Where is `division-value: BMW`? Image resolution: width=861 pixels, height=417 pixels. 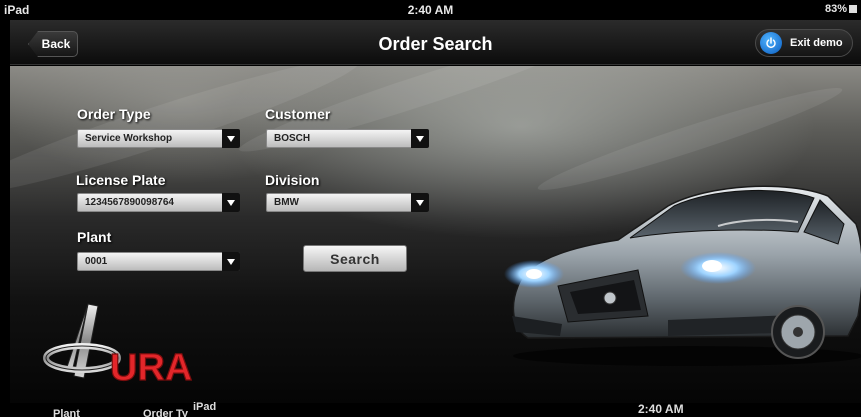 division-value: BMW is located at coordinates (286, 202).